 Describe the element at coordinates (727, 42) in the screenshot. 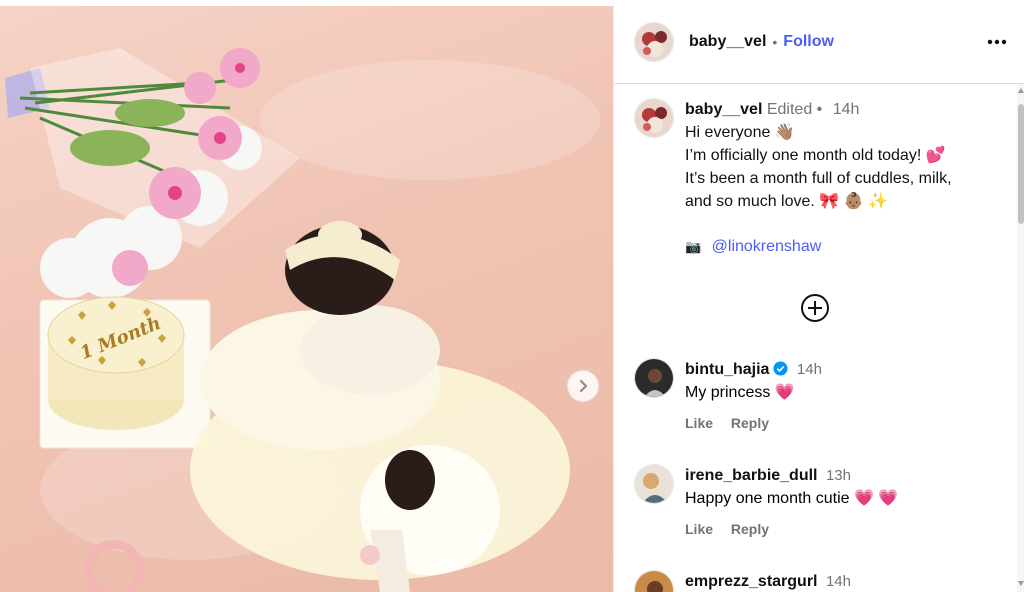

I see `author-username: baby__vel` at that location.